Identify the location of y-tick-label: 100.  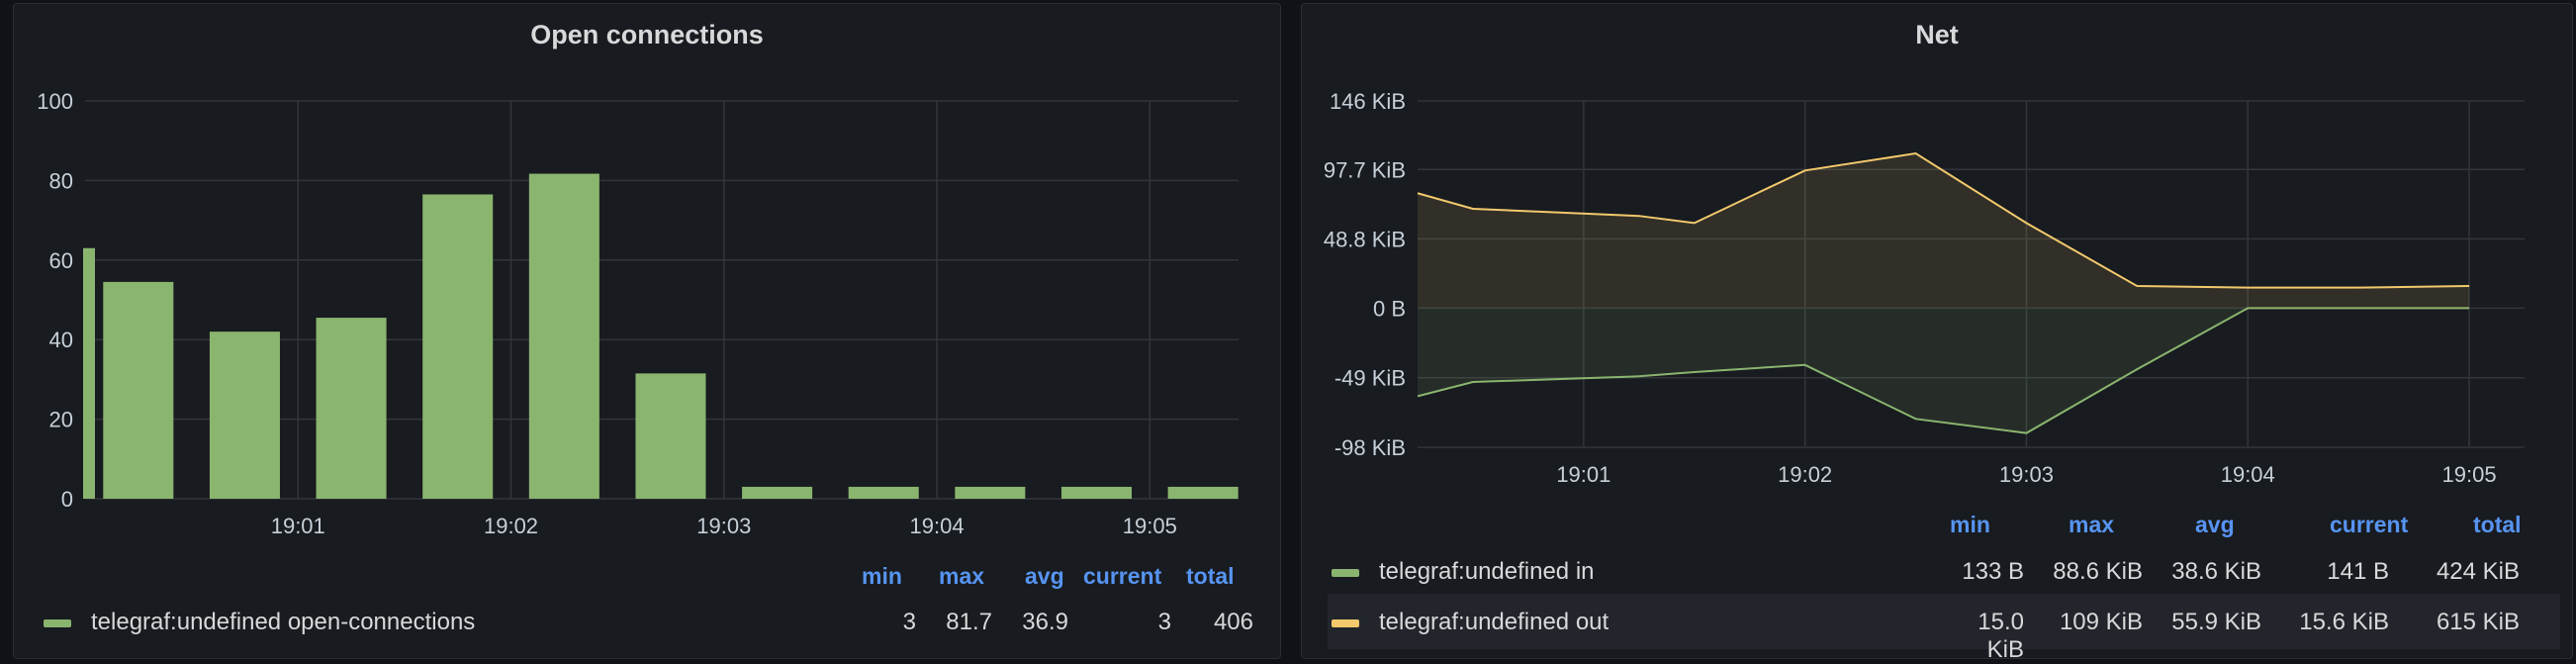
(55, 101).